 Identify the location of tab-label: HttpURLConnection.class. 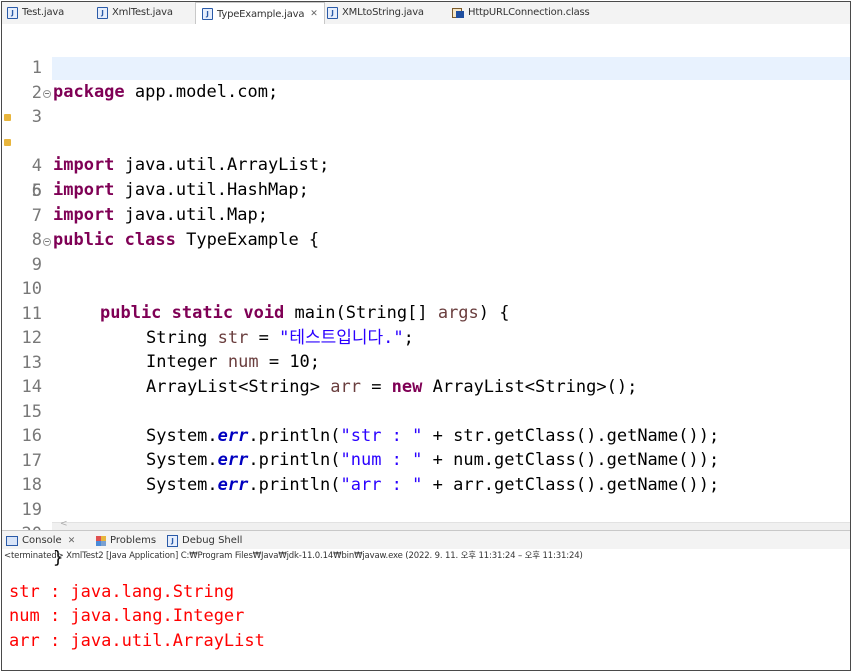
(529, 12).